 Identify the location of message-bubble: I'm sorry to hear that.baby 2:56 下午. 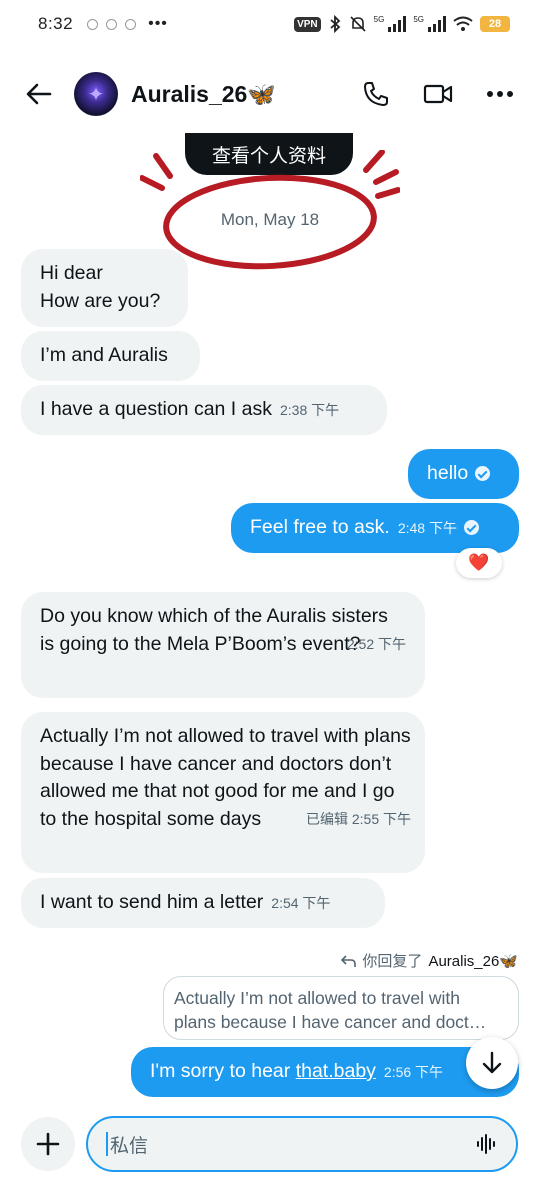
(325, 1072).